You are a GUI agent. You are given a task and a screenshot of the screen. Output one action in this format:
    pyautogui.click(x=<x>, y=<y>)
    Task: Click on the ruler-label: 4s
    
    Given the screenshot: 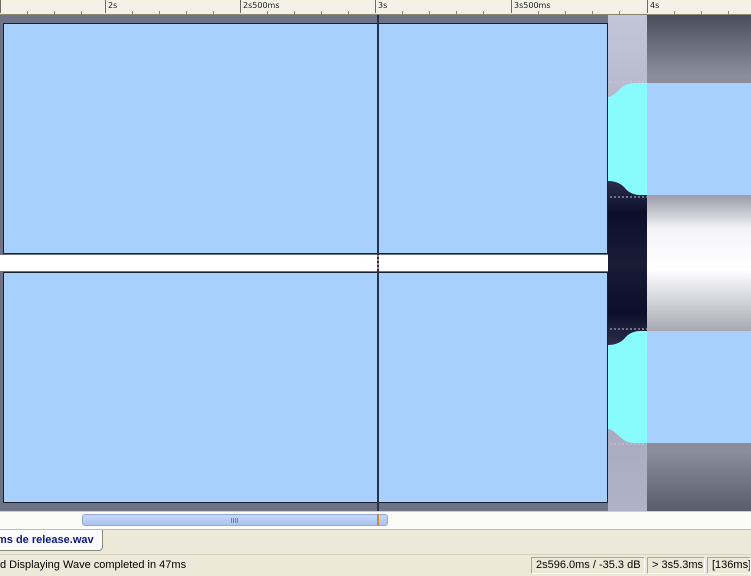 What is the action you would take?
    pyautogui.click(x=655, y=5)
    